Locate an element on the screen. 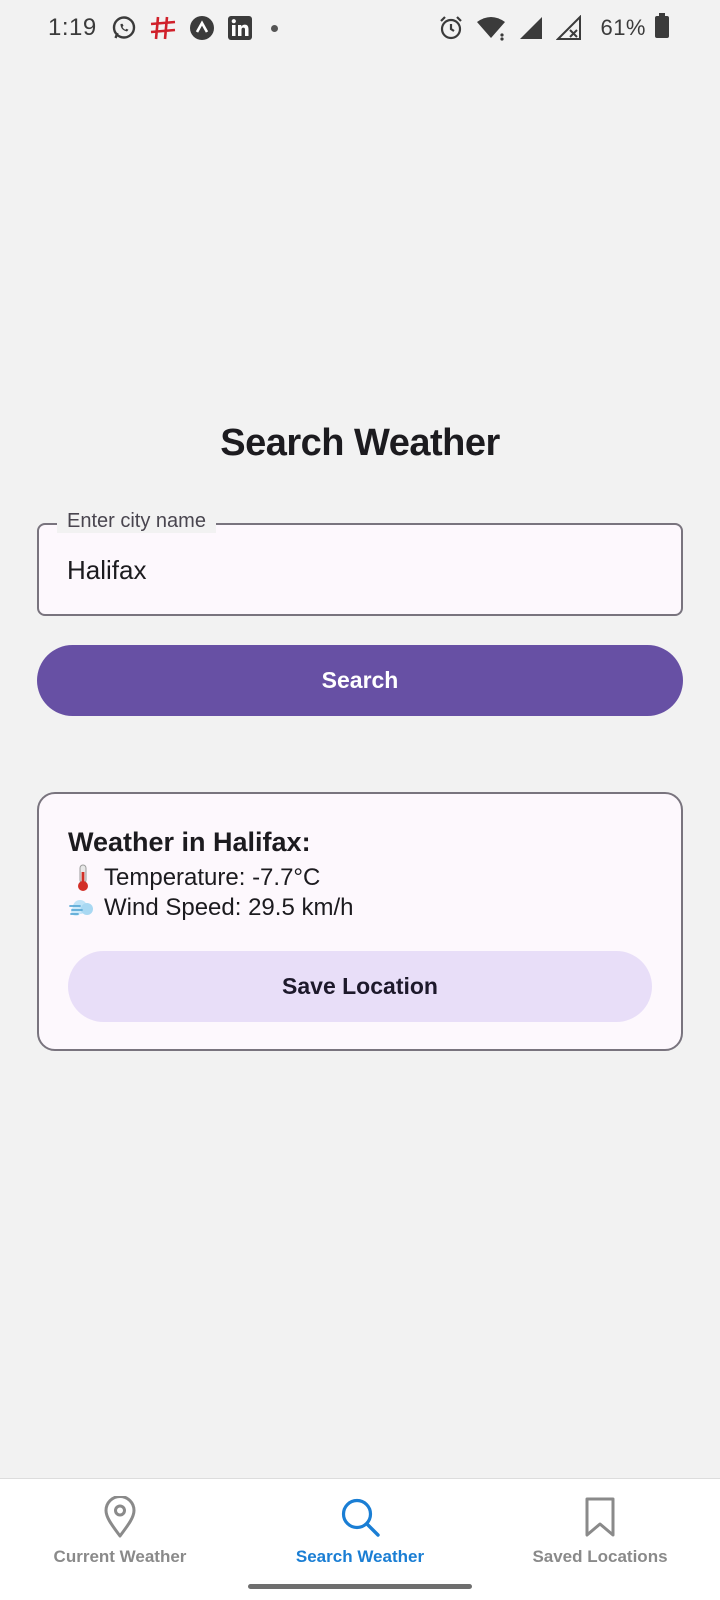  wind-text: Wind Speed: 29.5 km/h is located at coordinates (229, 907).